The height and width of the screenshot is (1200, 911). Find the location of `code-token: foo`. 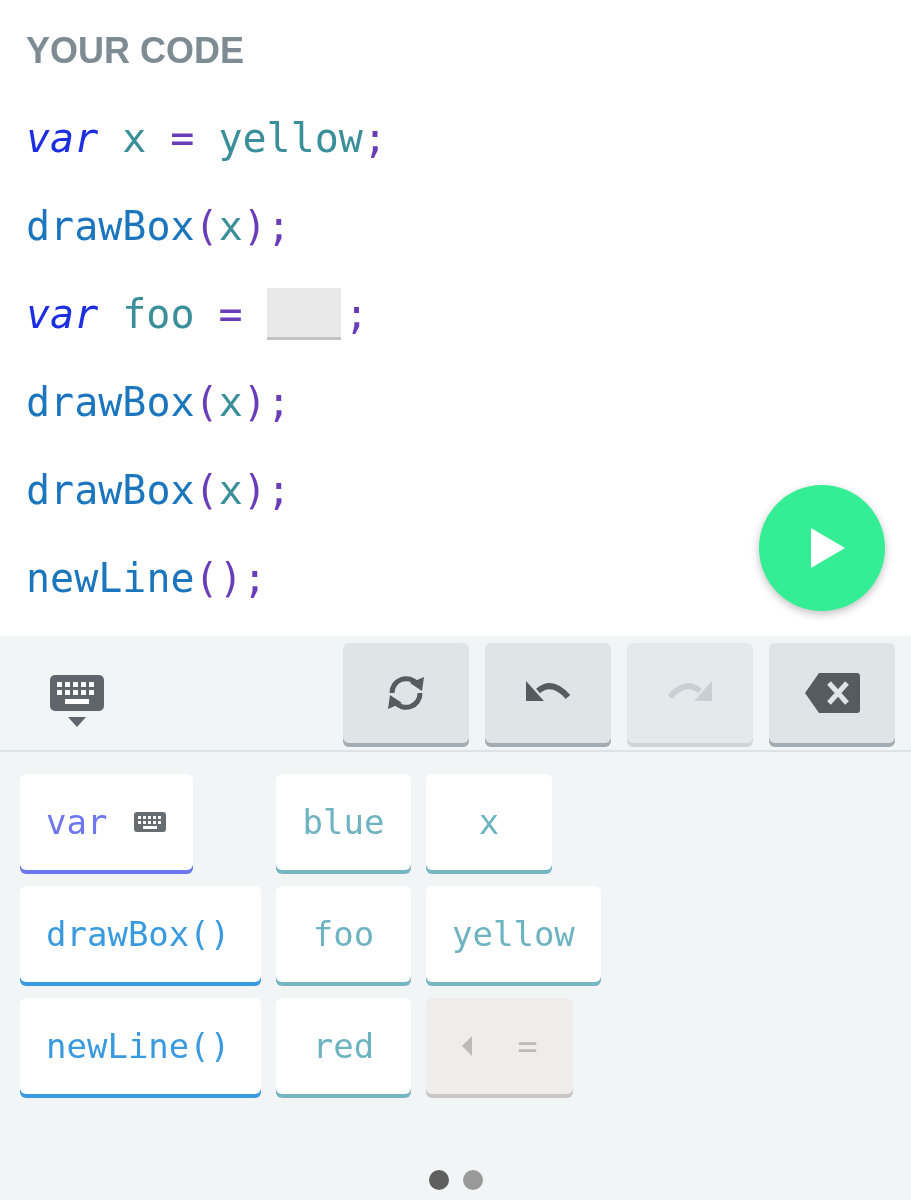

code-token: foo is located at coordinates (158, 314).